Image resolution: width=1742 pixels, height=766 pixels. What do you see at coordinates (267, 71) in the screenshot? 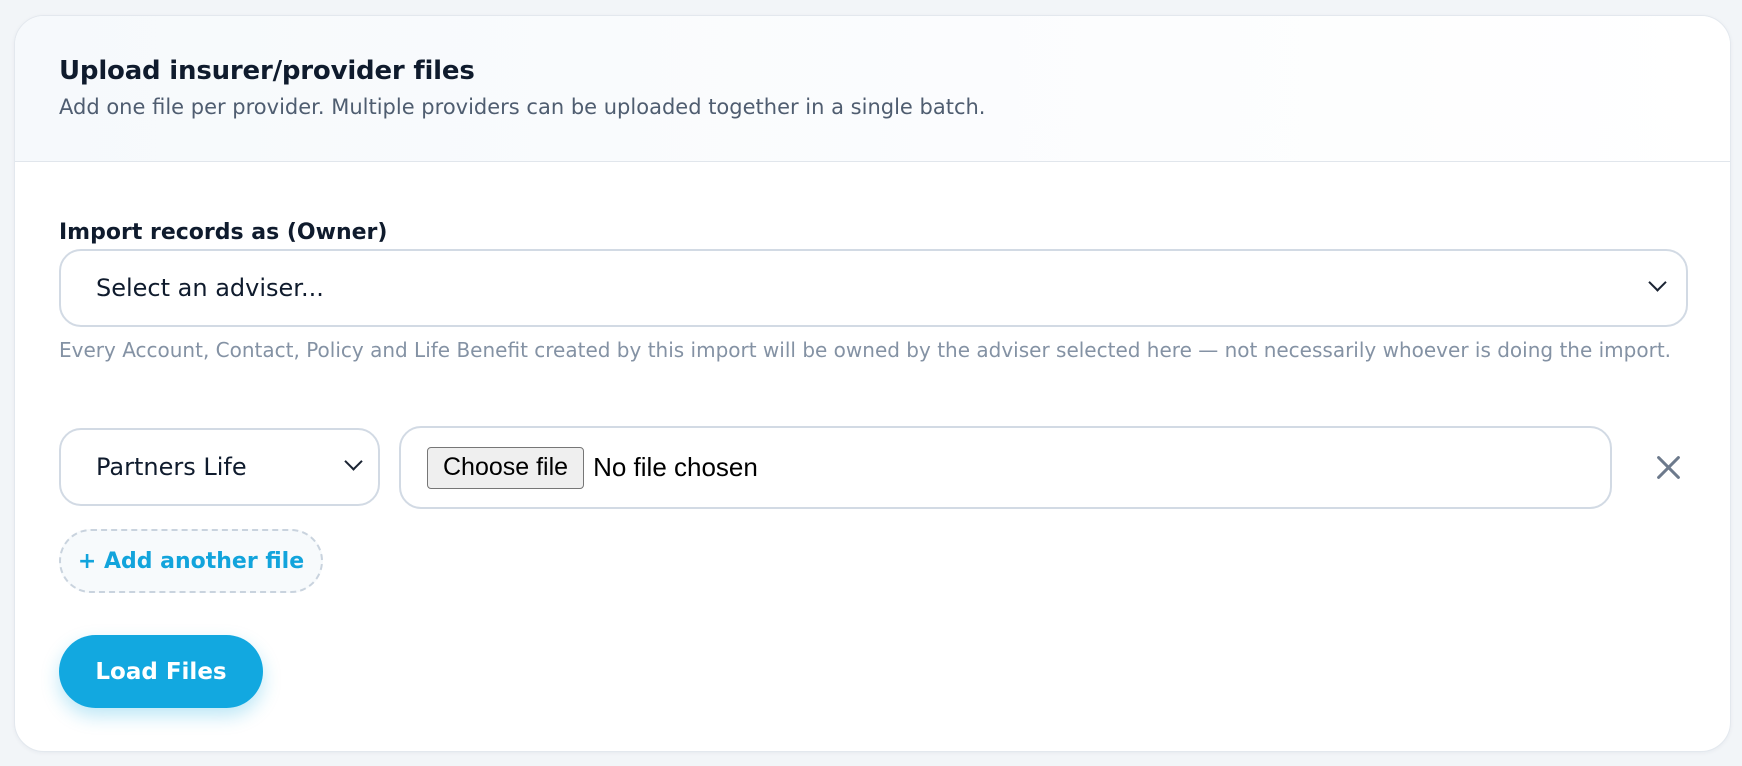
I see `page-title: Upload insurer/provider files` at bounding box center [267, 71].